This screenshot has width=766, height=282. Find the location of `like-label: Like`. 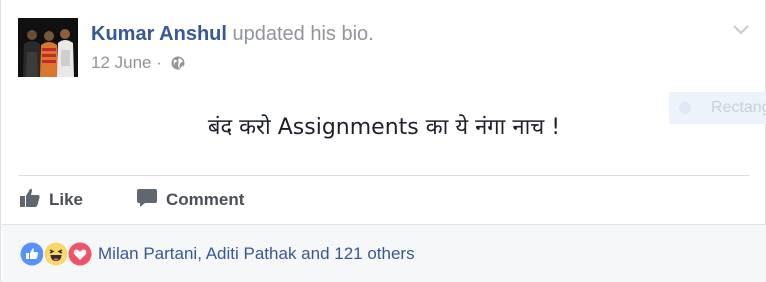

like-label: Like is located at coordinates (66, 199).